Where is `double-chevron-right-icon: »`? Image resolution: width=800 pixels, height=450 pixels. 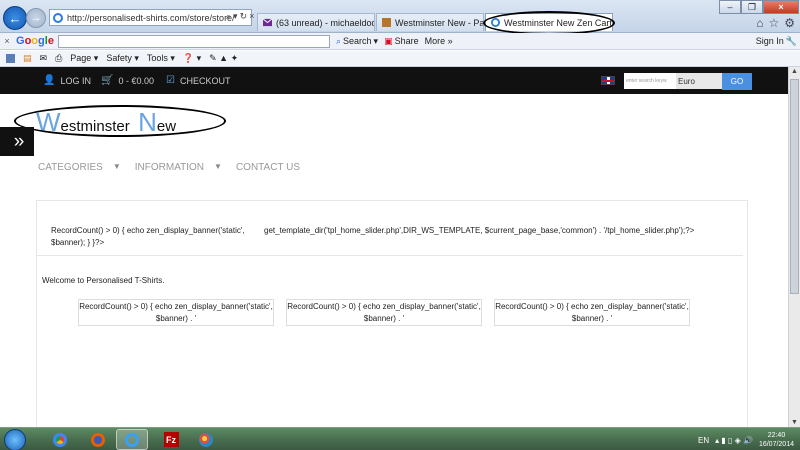
double-chevron-right-icon: » is located at coordinates (18, 141).